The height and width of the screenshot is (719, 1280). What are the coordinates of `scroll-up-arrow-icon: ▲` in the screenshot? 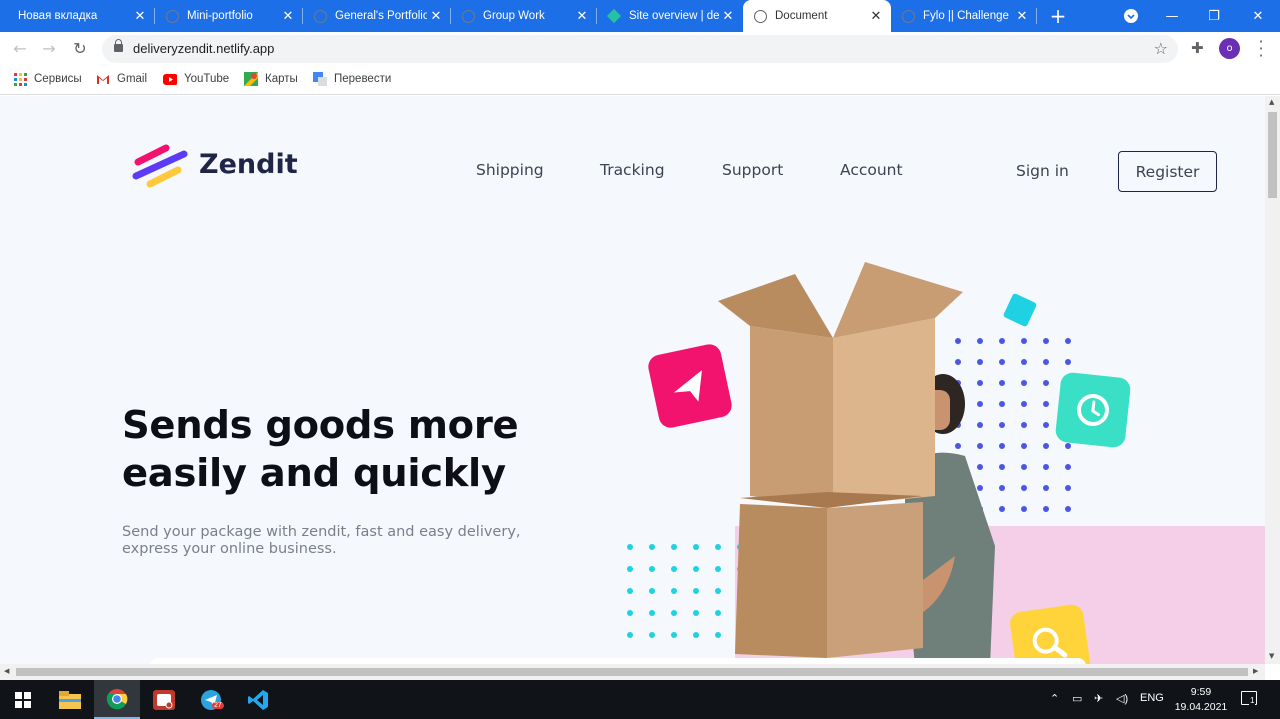 It's located at (1271, 102).